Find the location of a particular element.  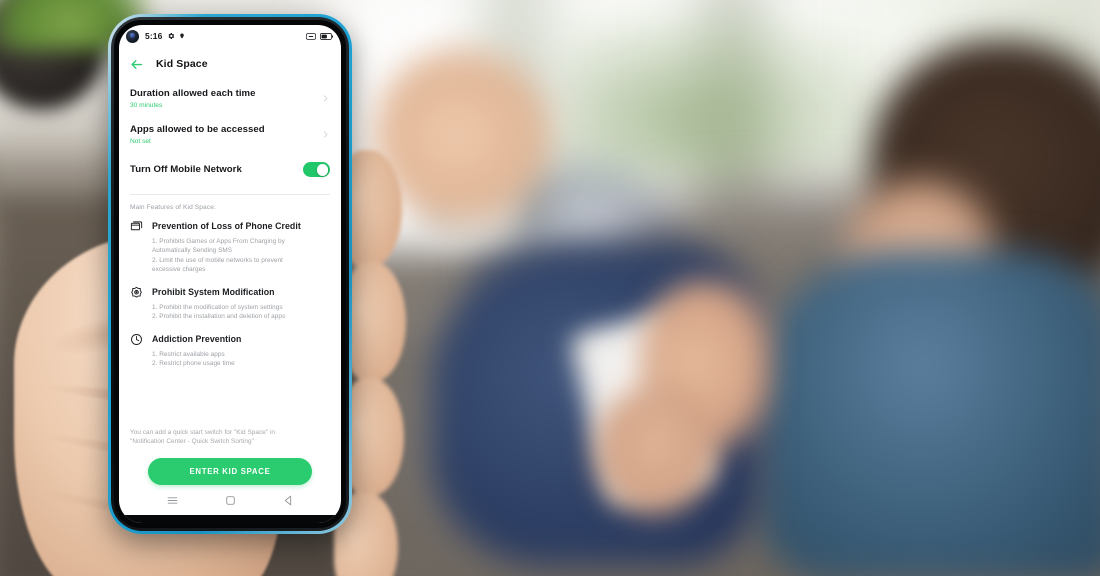

setting-texts: Turn Off Mobile Network is located at coordinates (216, 170).